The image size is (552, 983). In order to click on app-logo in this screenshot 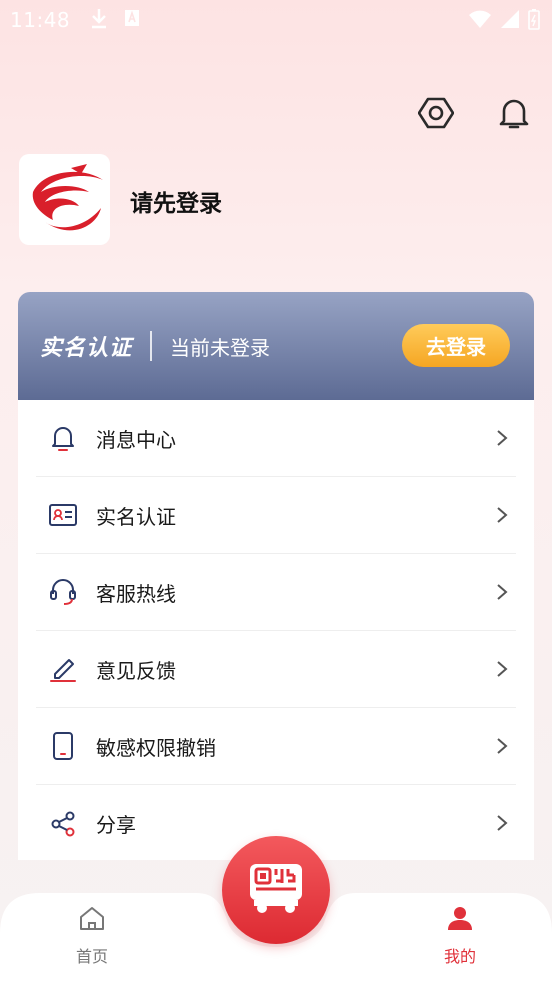, I will do `click(67, 196)`.